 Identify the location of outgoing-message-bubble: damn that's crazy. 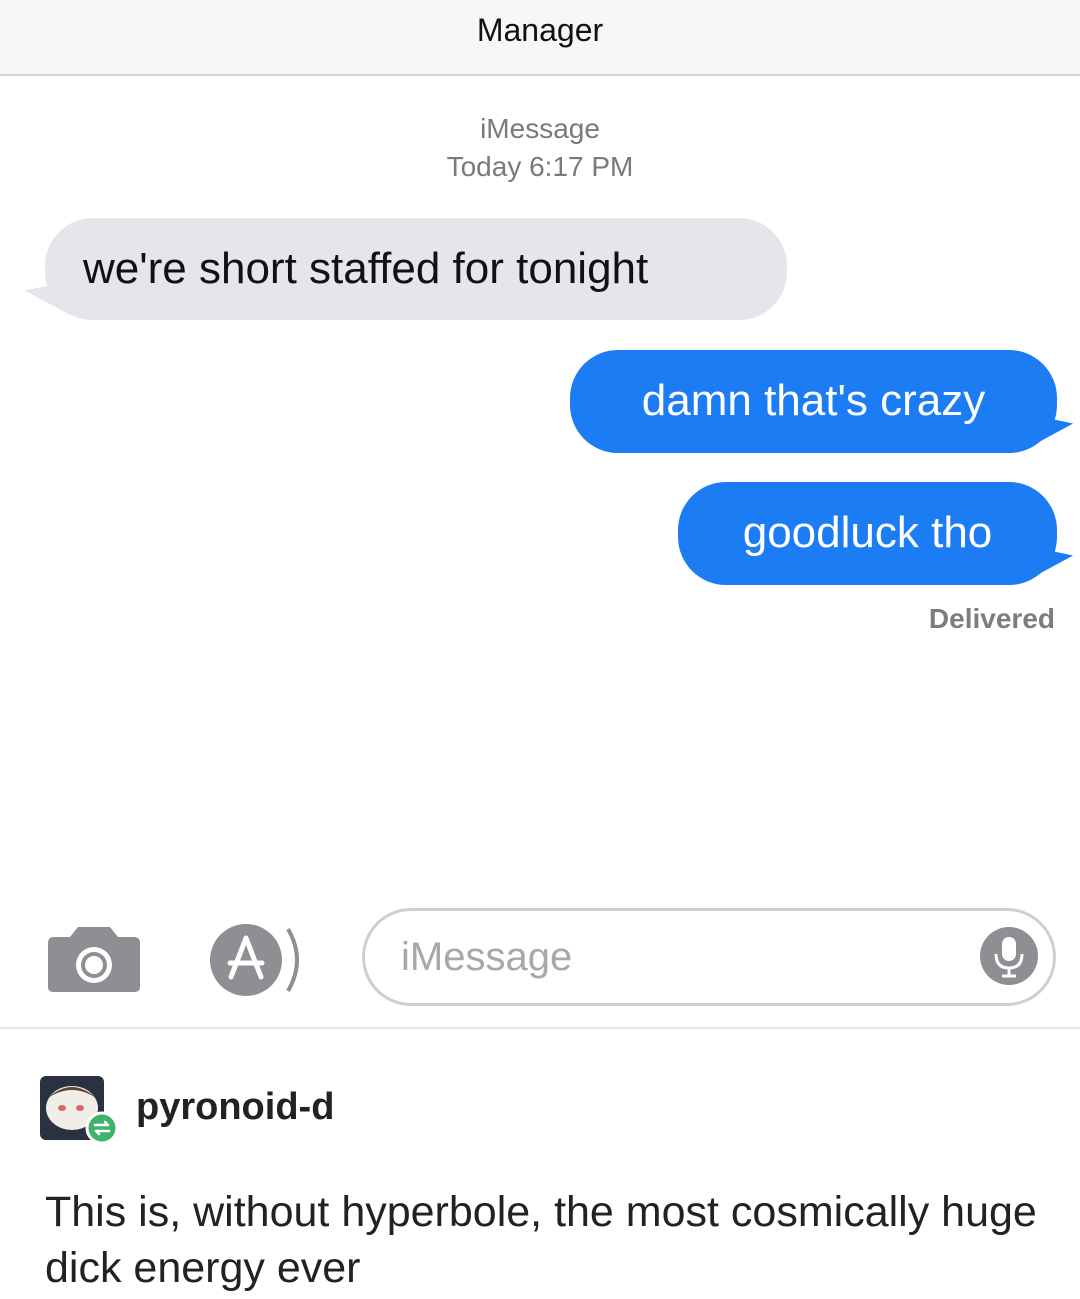
(813, 401).